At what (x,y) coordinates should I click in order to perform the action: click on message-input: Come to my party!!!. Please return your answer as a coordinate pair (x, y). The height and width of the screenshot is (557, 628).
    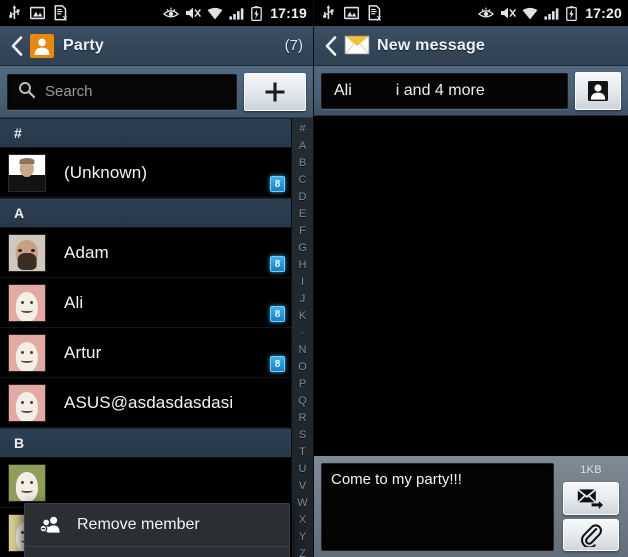
    Looking at the image, I should click on (437, 507).